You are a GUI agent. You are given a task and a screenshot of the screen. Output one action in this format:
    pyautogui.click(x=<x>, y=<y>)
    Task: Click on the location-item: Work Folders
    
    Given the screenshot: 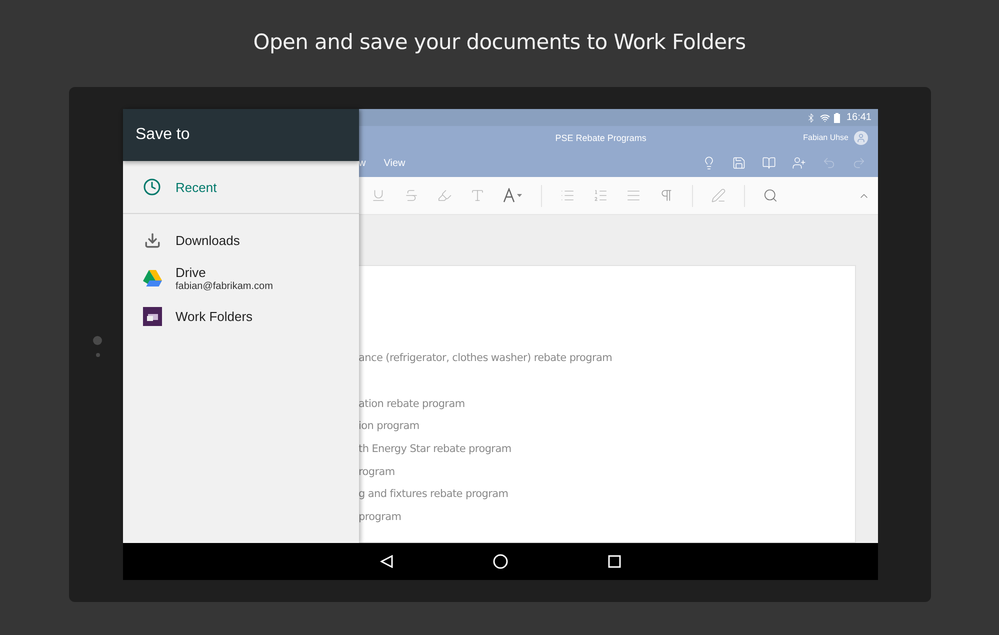 What is the action you would take?
    pyautogui.click(x=240, y=316)
    